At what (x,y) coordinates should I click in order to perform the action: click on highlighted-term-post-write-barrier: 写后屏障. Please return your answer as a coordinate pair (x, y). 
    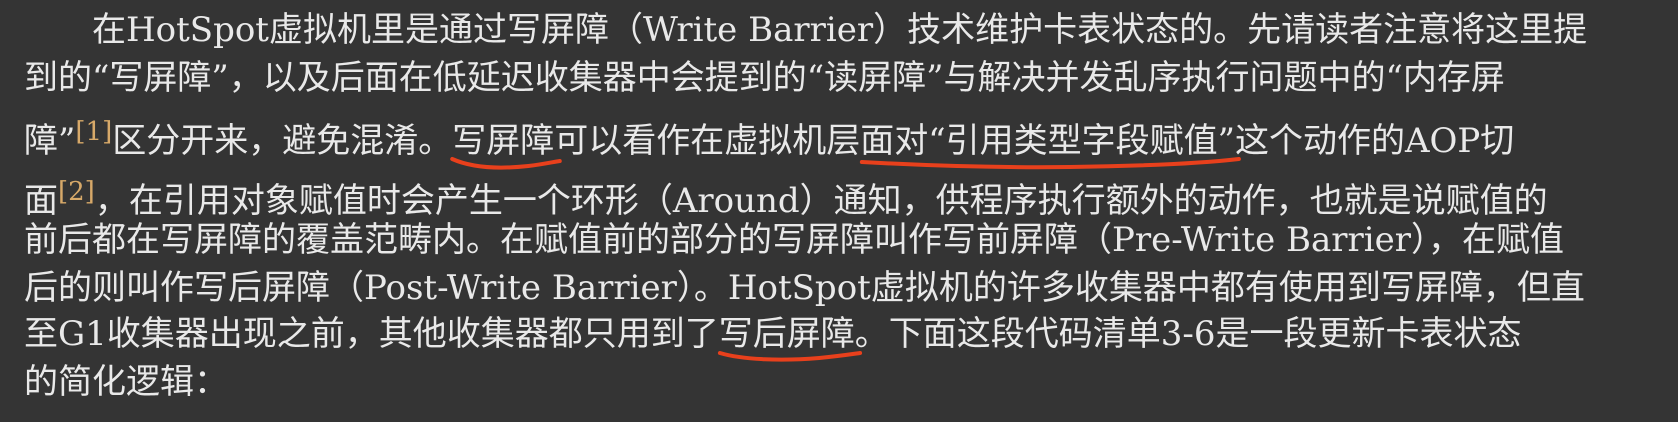
    Looking at the image, I should click on (787, 334).